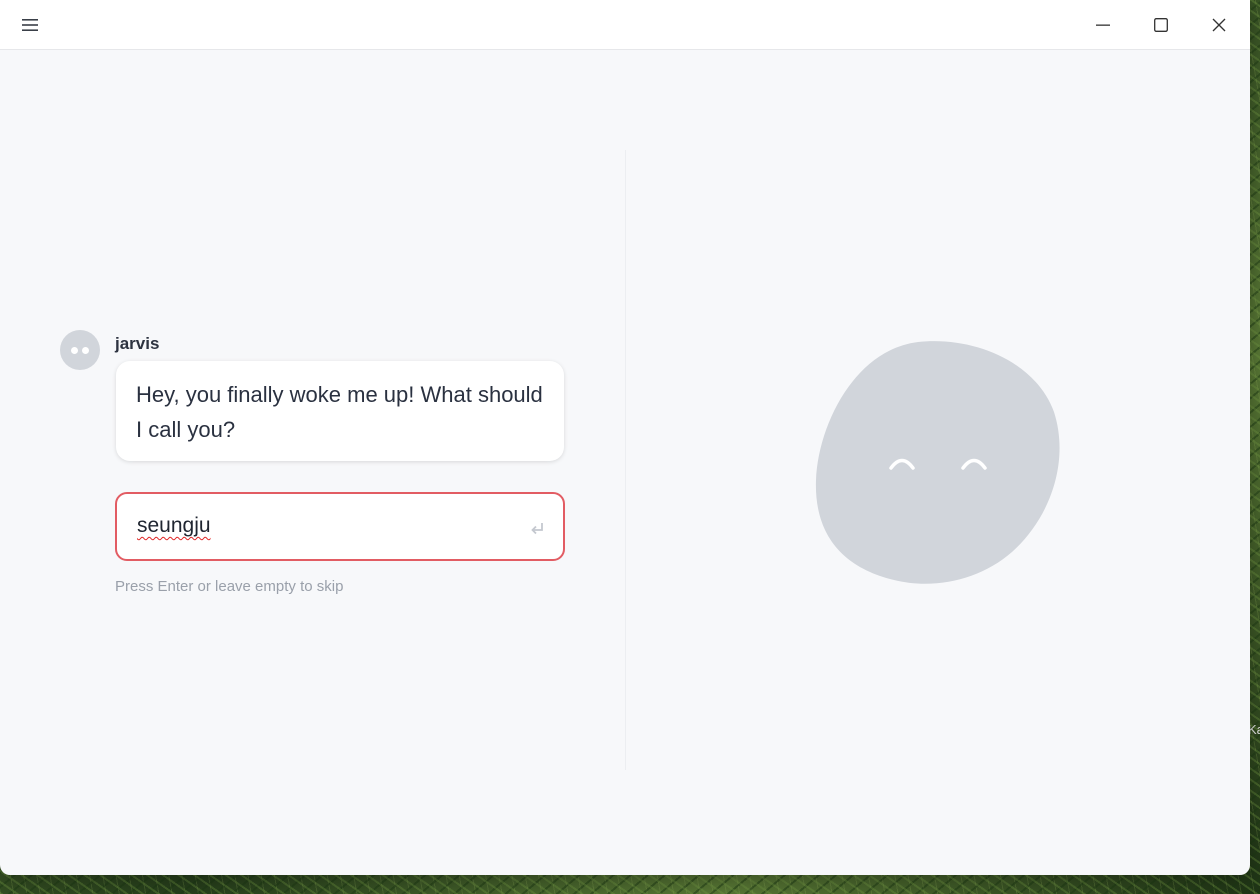 The image size is (1260, 894). What do you see at coordinates (85, 350) in the screenshot?
I see `avatar-eye-right` at bounding box center [85, 350].